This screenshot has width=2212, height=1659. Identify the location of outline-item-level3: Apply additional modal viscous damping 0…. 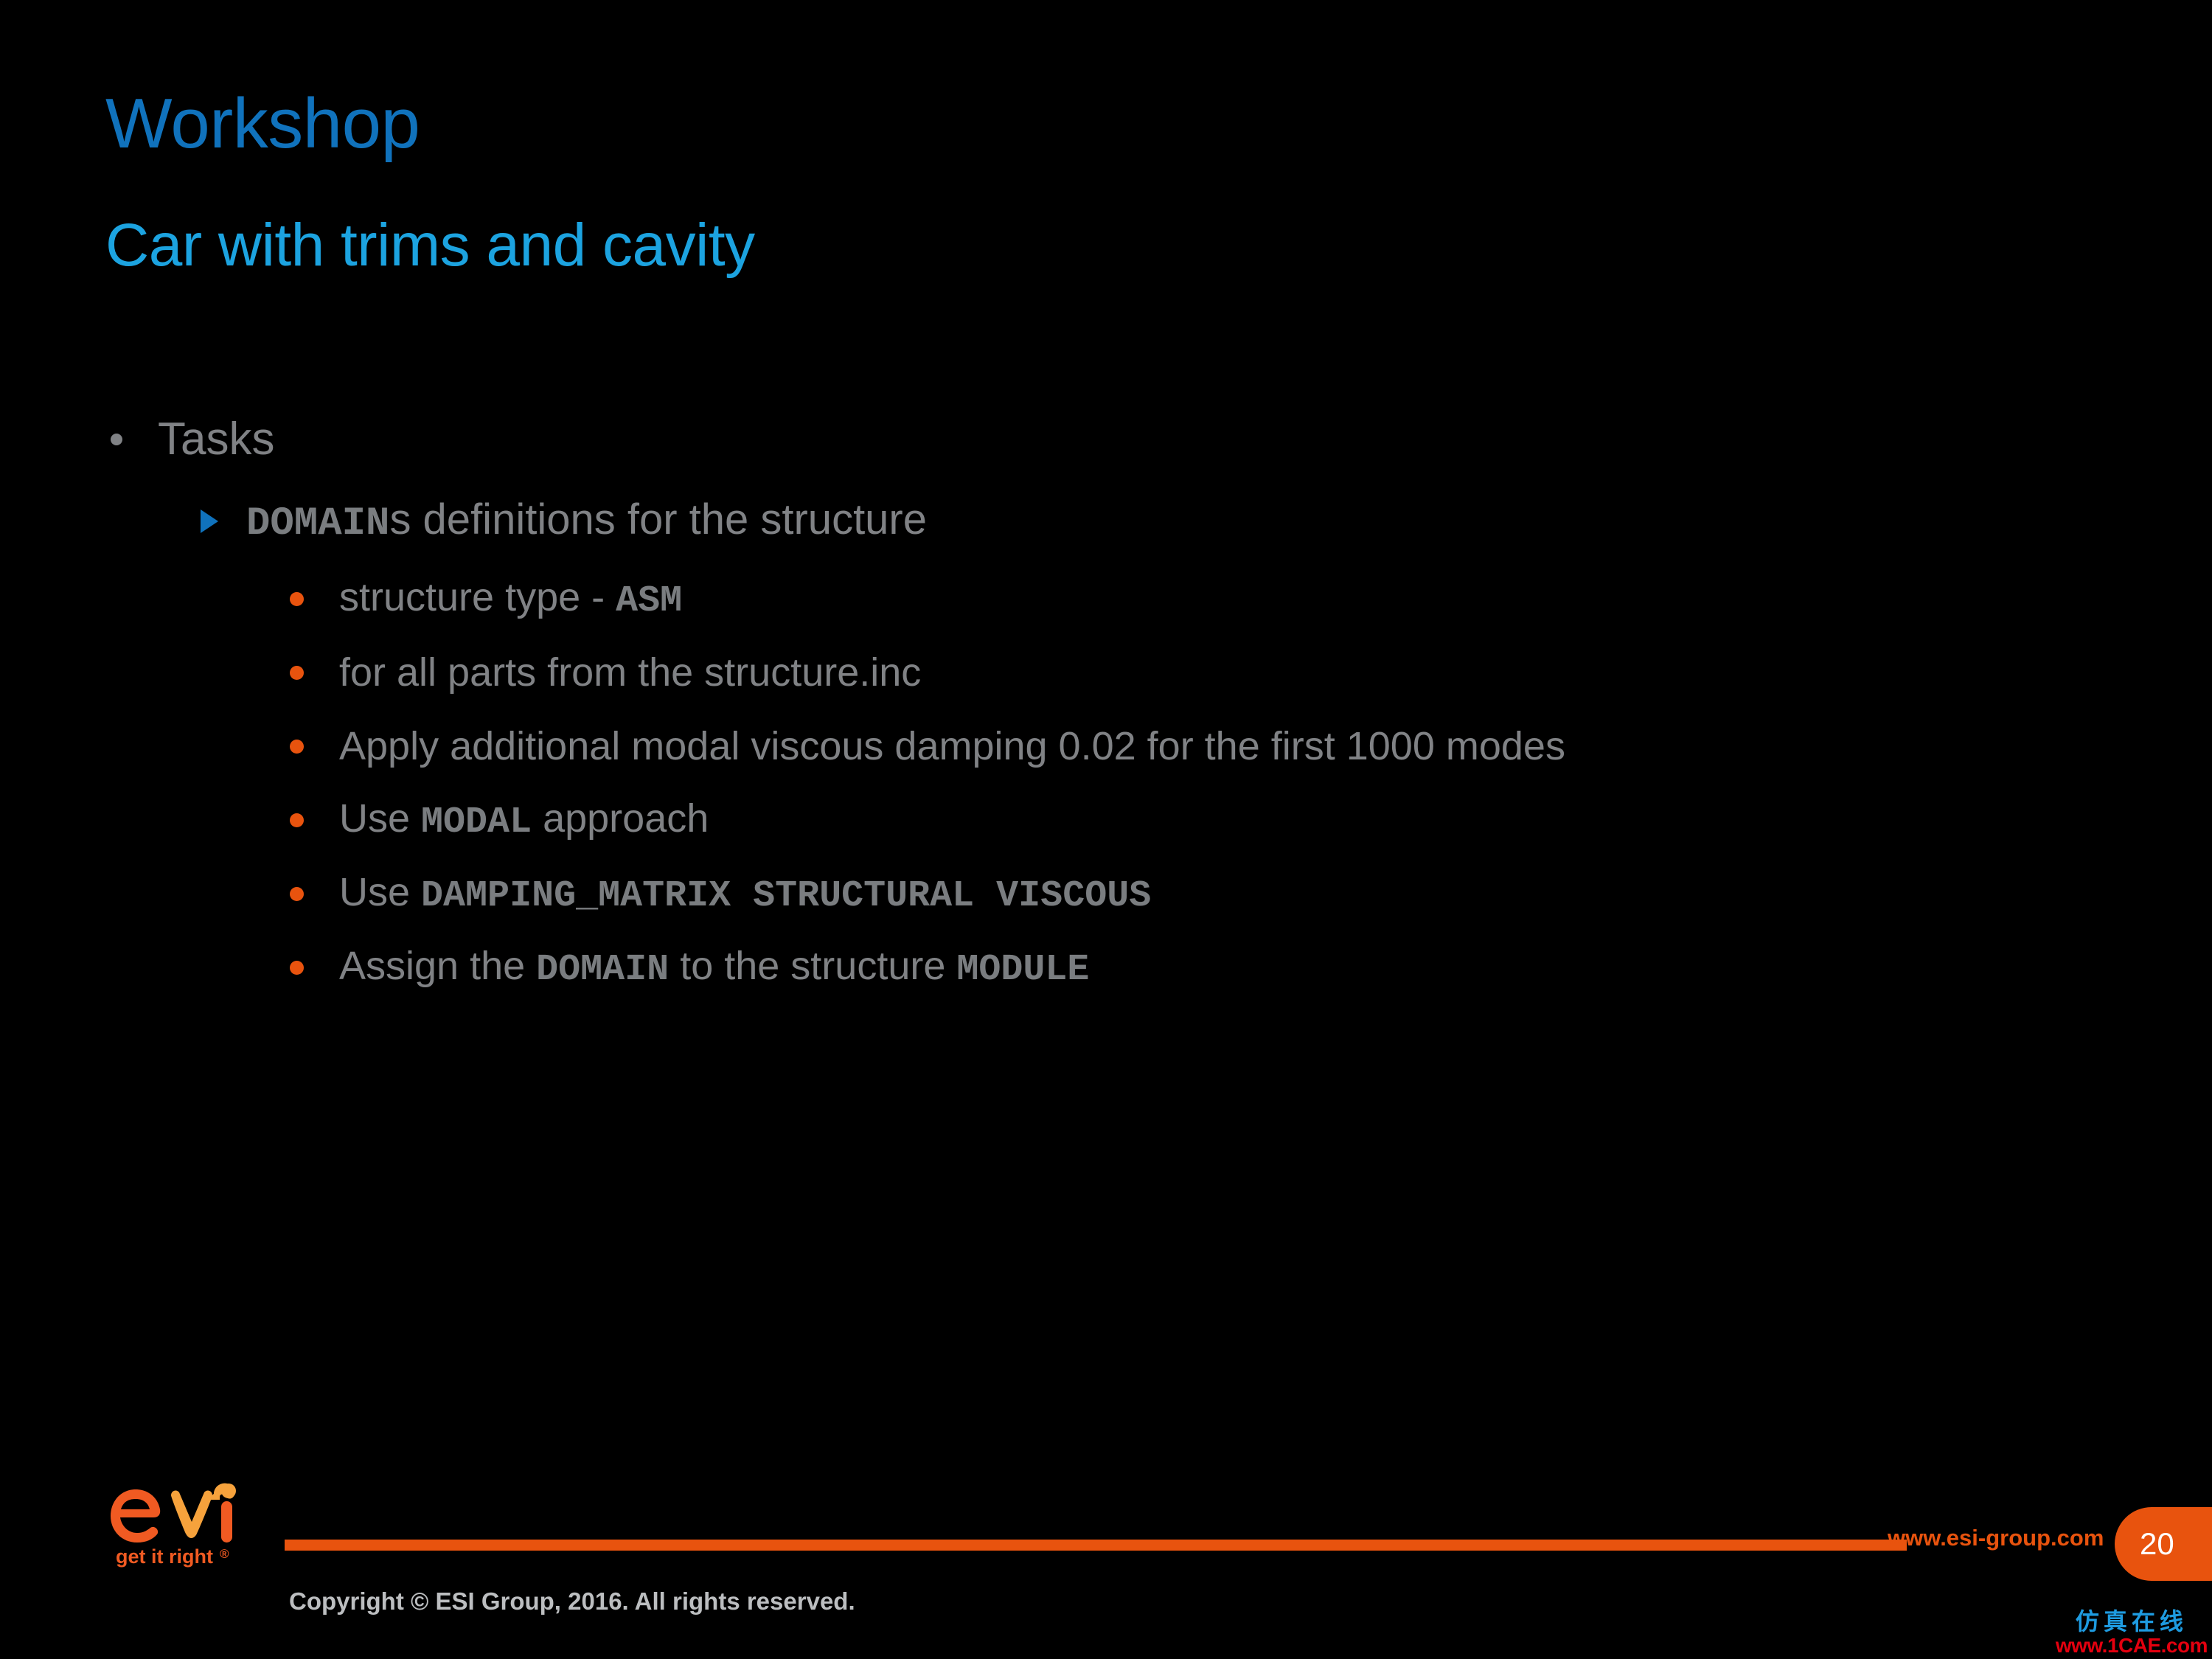
(1251, 746).